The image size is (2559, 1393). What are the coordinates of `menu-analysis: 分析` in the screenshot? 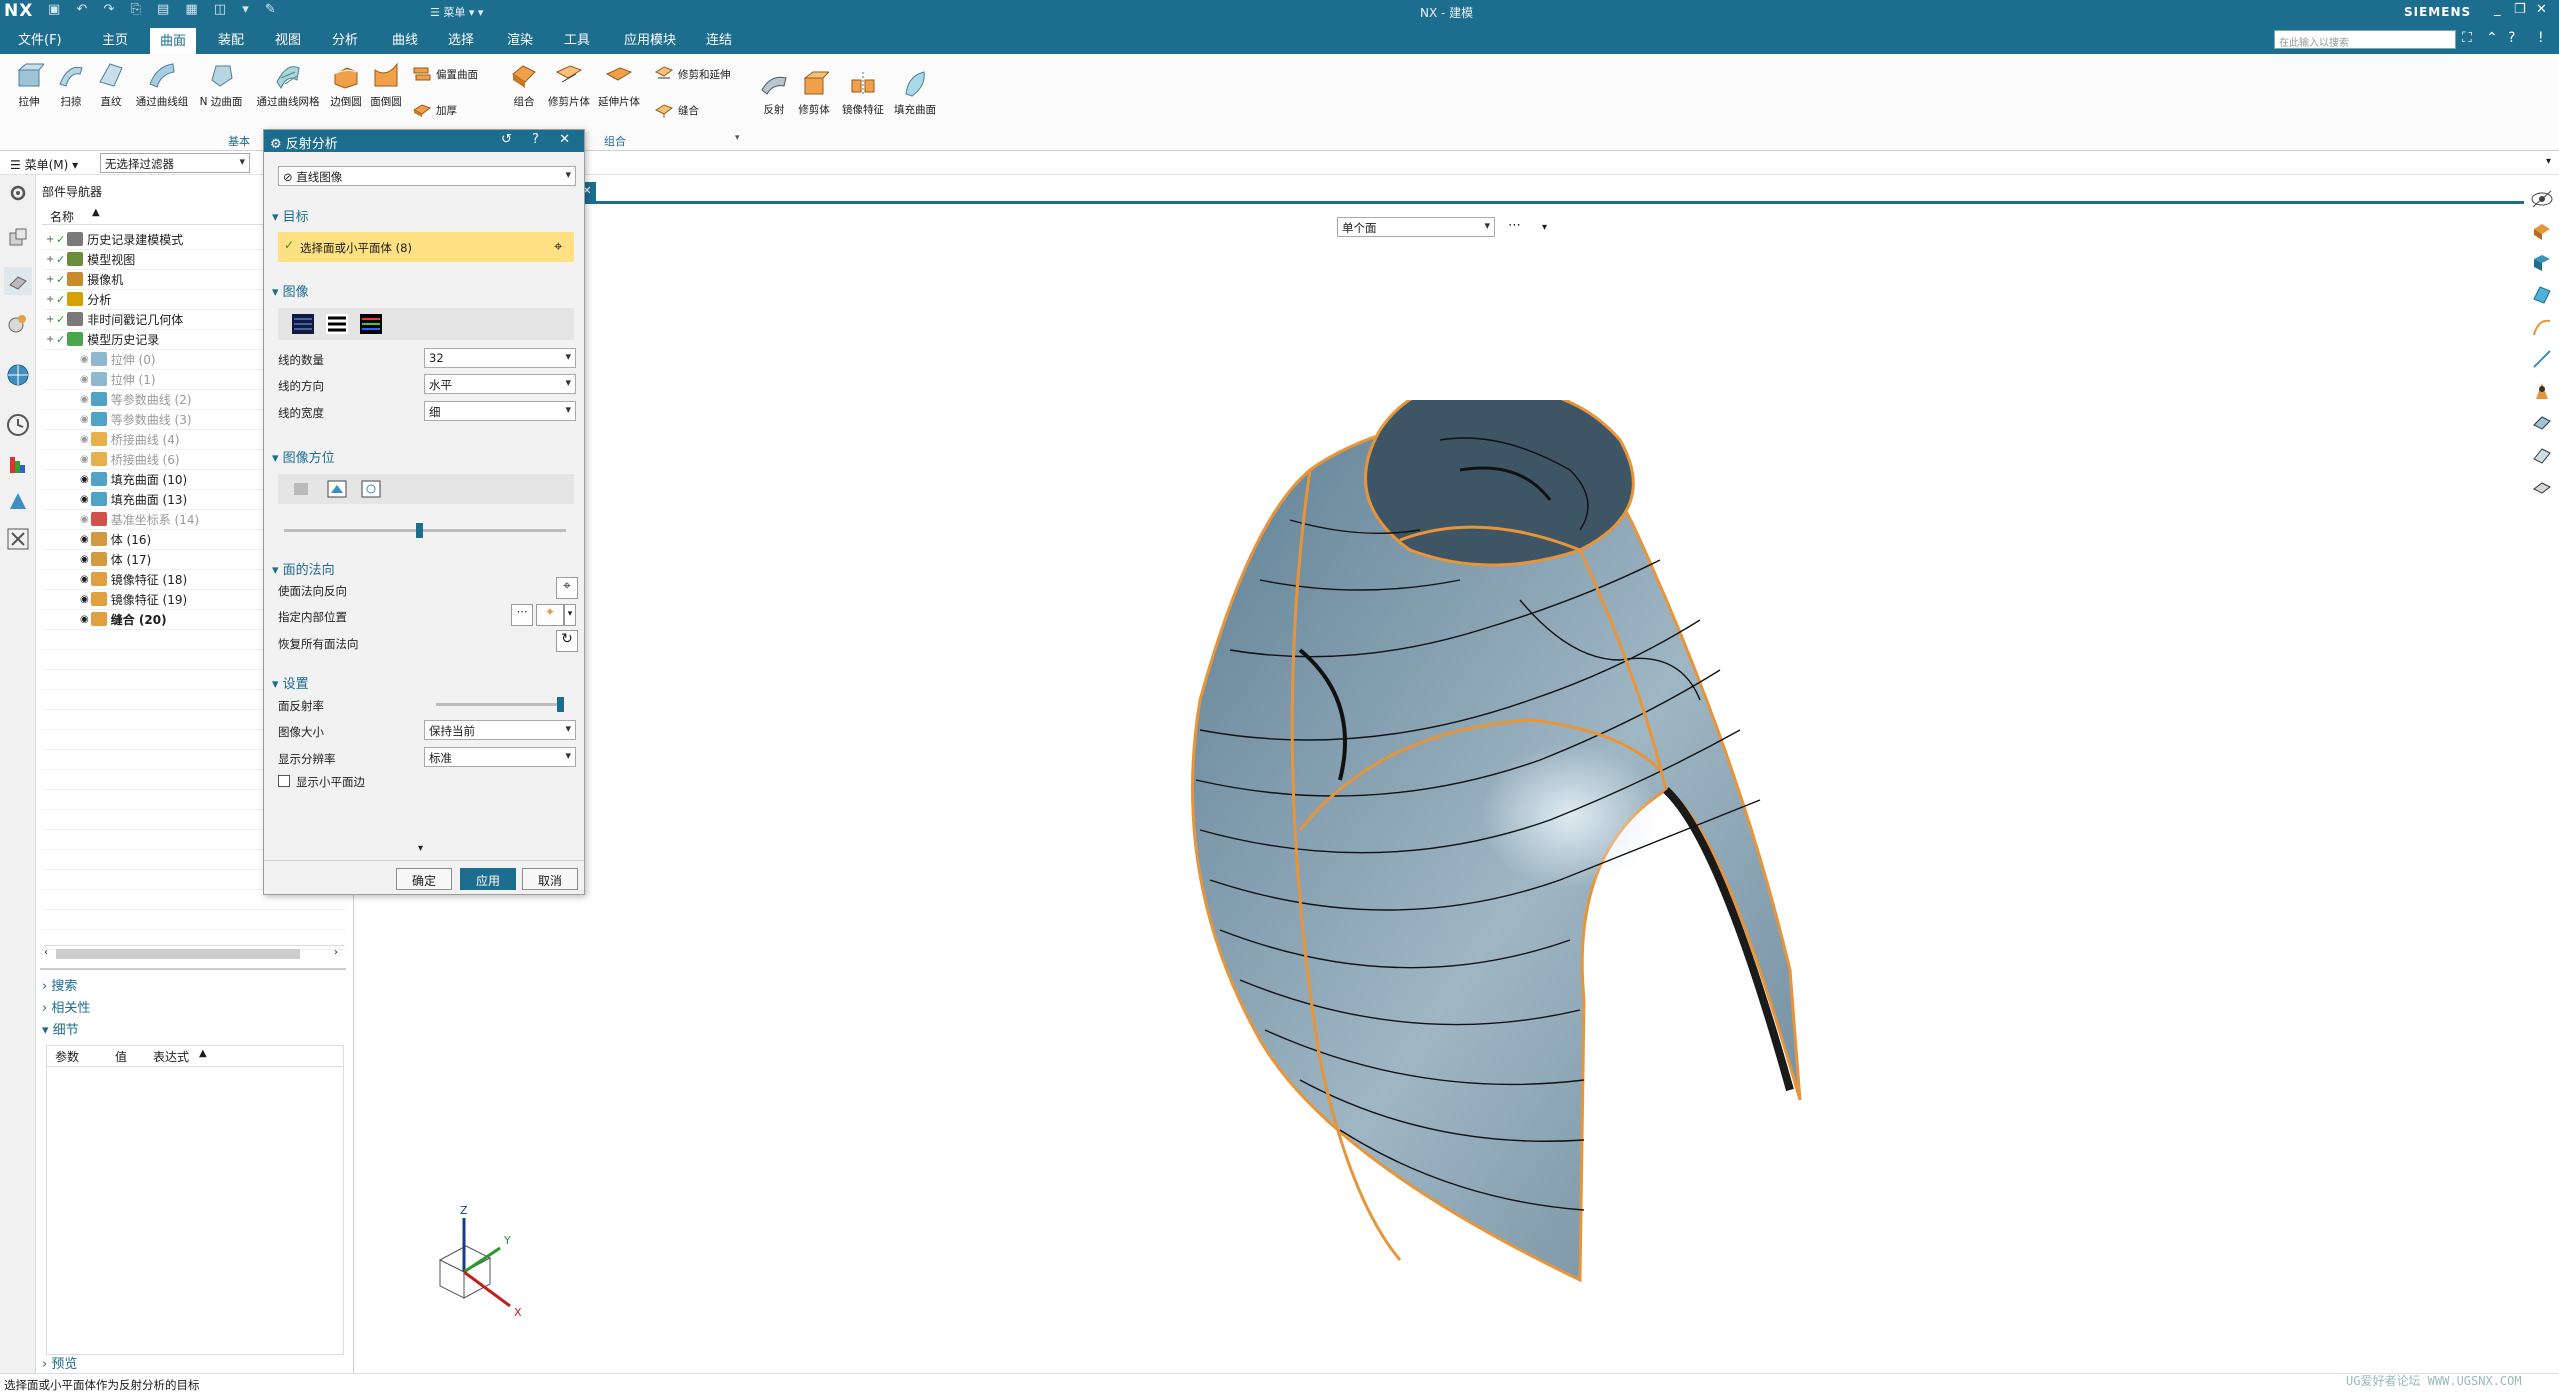 It's located at (345, 38).